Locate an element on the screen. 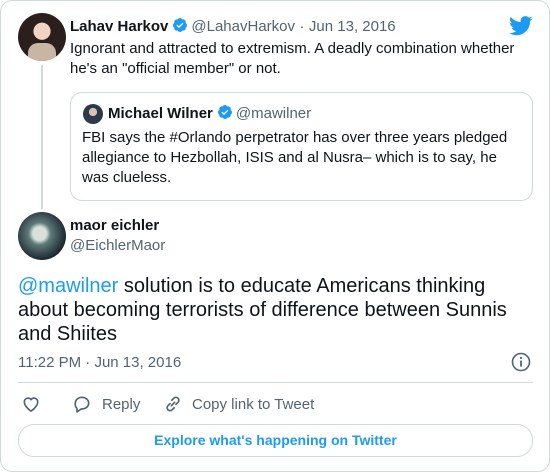 This screenshot has height=472, width=550. avatar-lahav-harkov is located at coordinates (42, 37).